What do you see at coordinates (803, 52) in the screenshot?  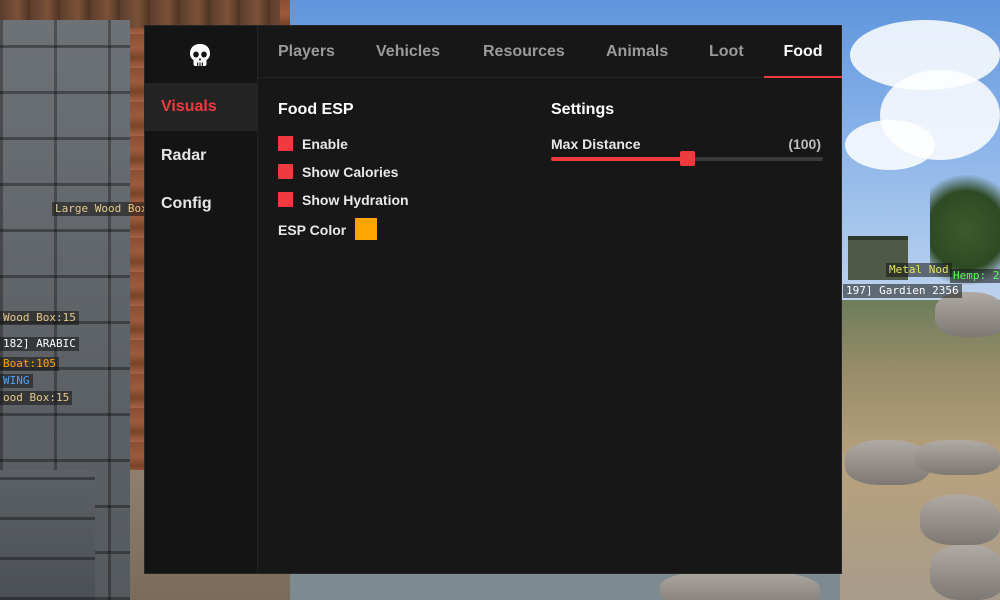 I see `tab-food: Food` at bounding box center [803, 52].